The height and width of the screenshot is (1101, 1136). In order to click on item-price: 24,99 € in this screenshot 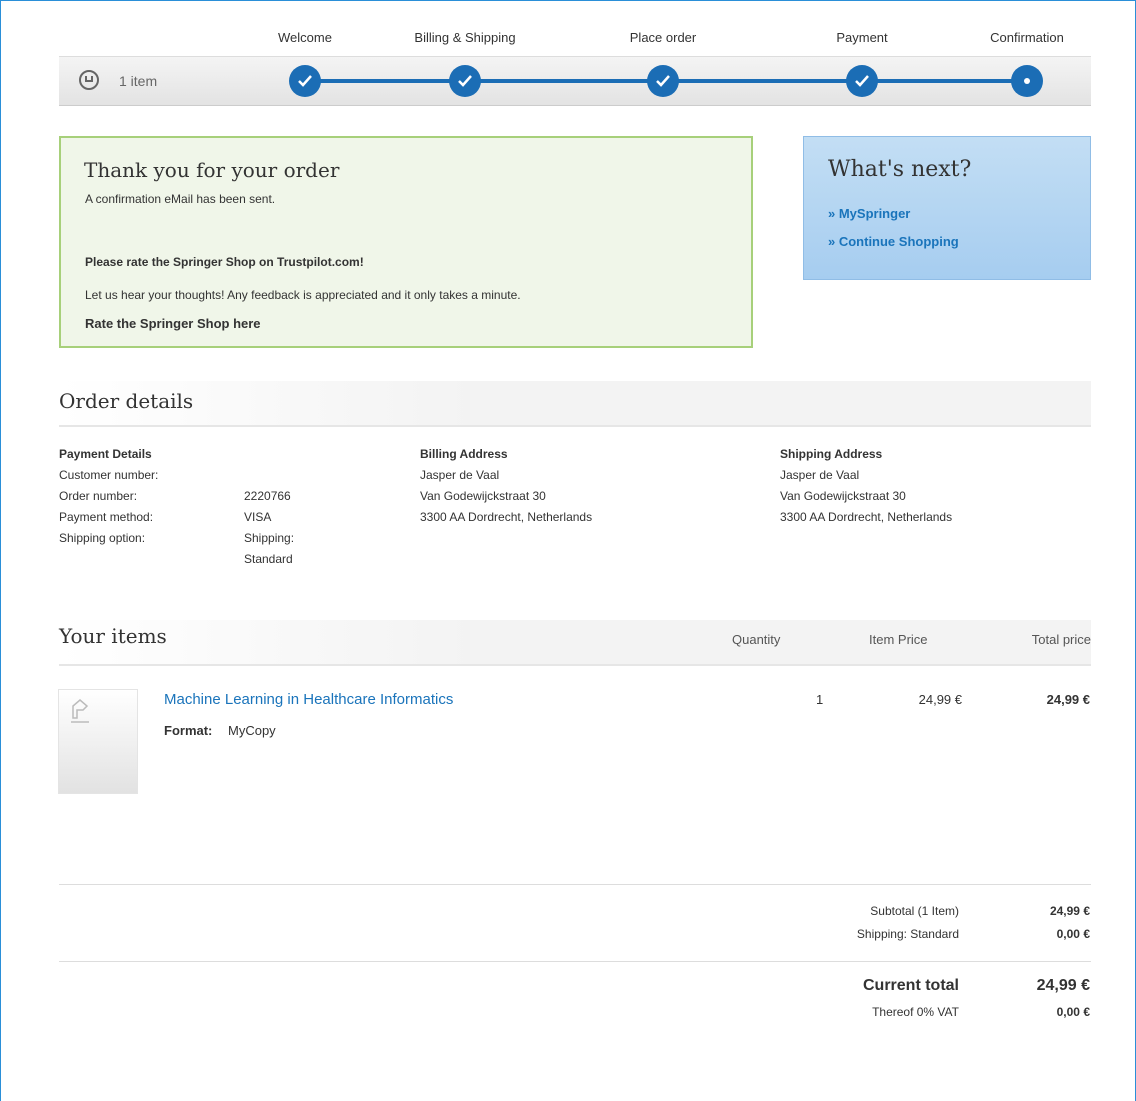, I will do `click(940, 699)`.